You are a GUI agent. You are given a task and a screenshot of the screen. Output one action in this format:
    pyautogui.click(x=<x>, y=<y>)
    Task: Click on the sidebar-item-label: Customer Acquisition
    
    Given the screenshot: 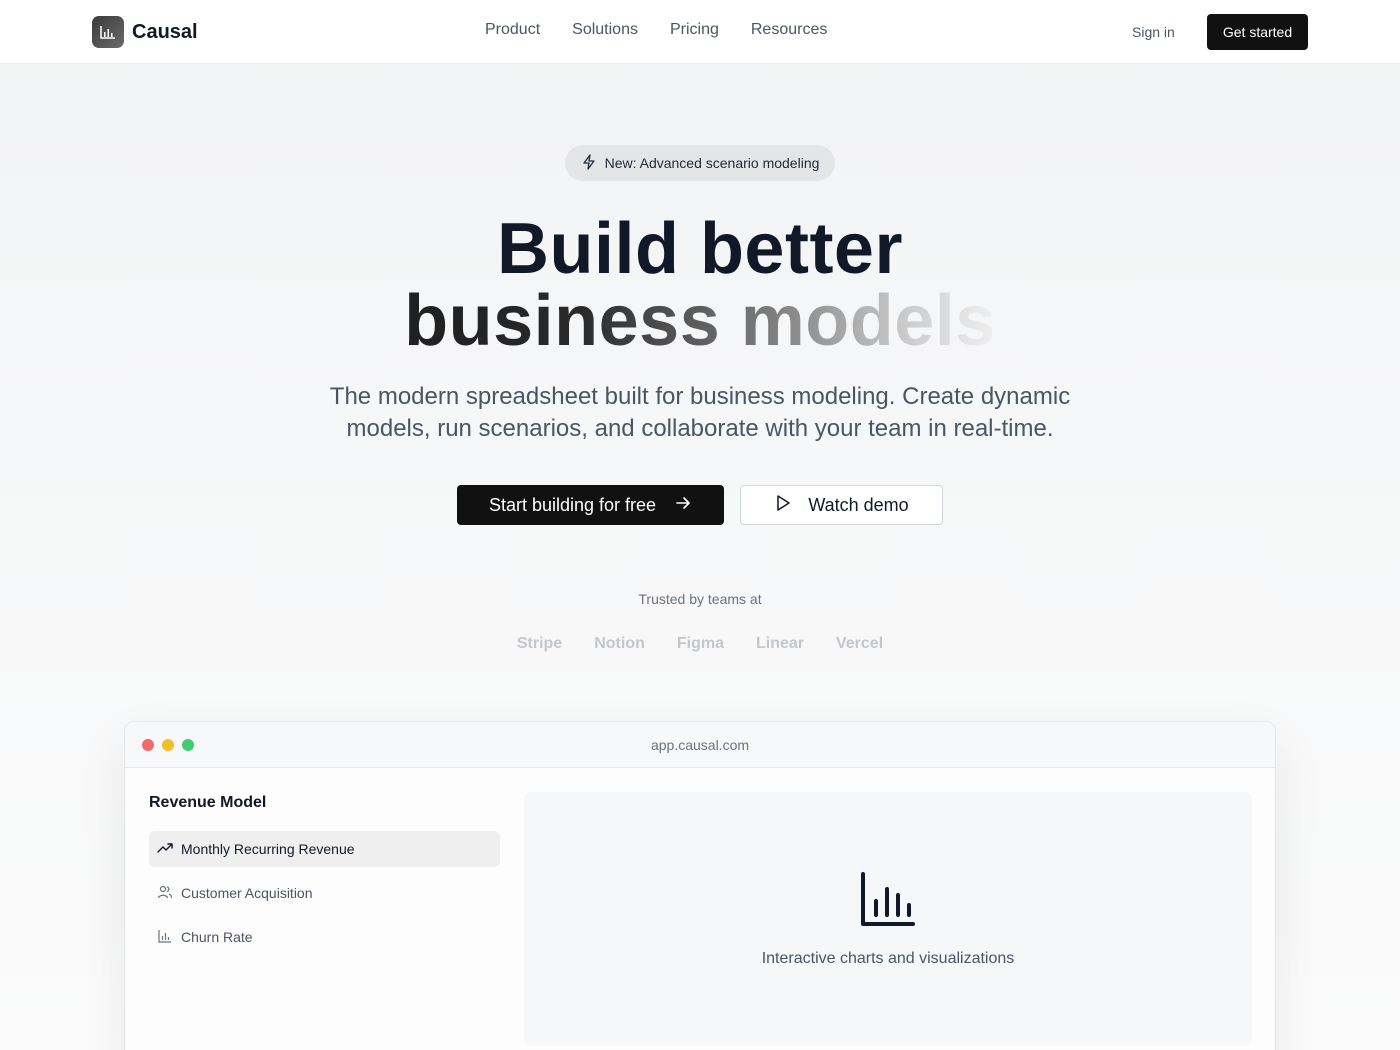 What is the action you would take?
    pyautogui.click(x=247, y=893)
    